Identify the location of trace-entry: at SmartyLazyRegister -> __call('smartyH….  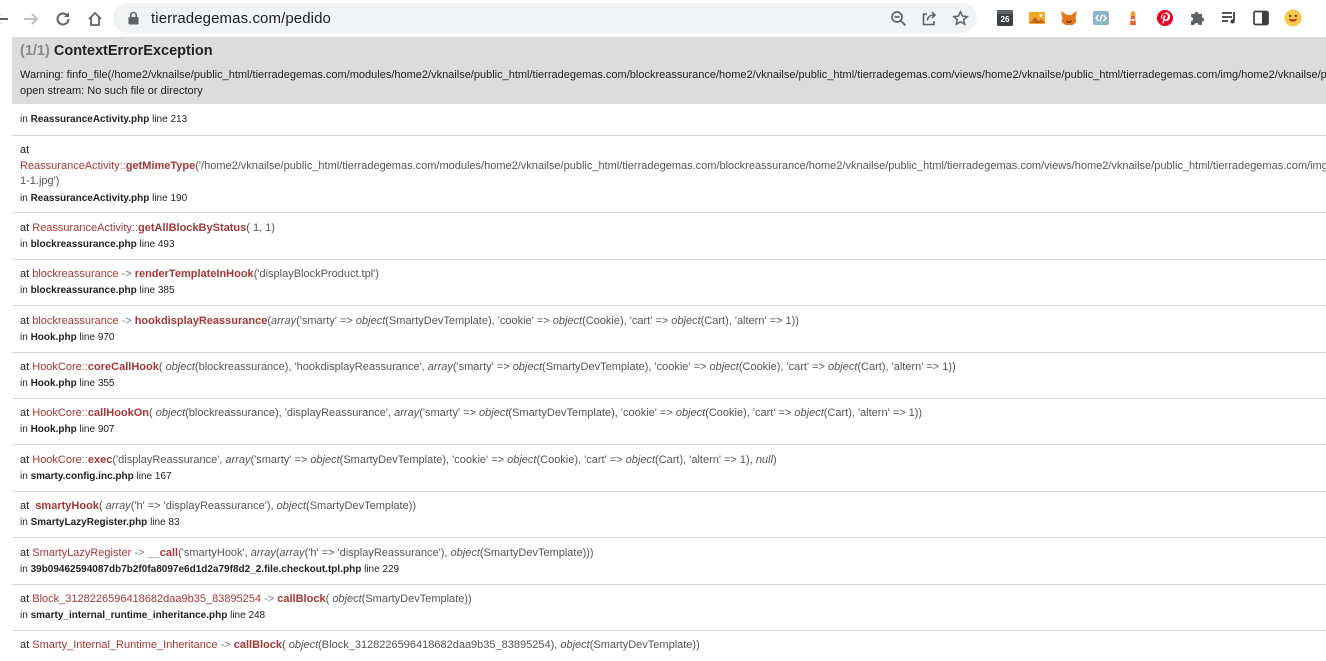
(669, 561).